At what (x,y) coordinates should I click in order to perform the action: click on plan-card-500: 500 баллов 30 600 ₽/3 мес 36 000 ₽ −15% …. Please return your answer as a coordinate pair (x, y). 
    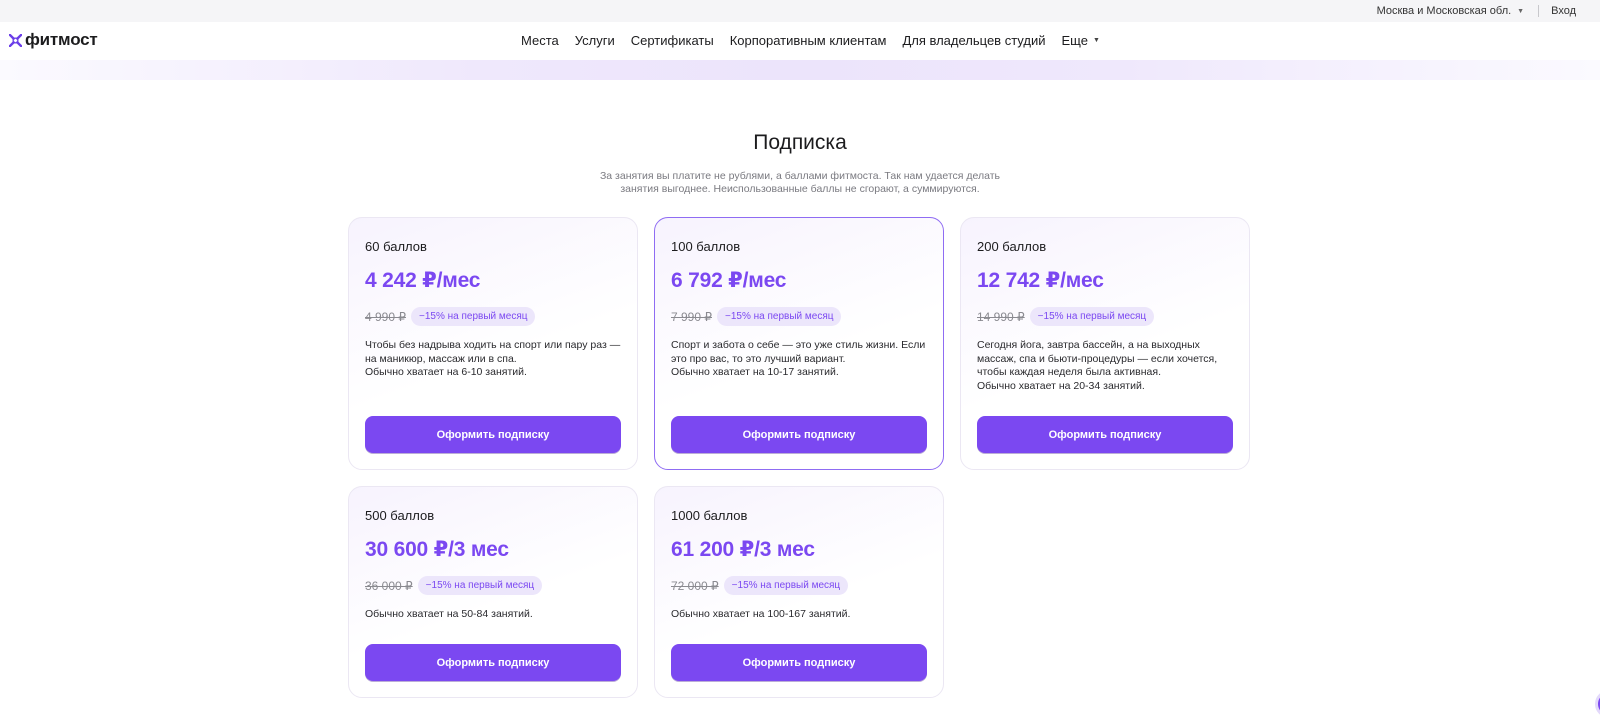
    Looking at the image, I should click on (493, 592).